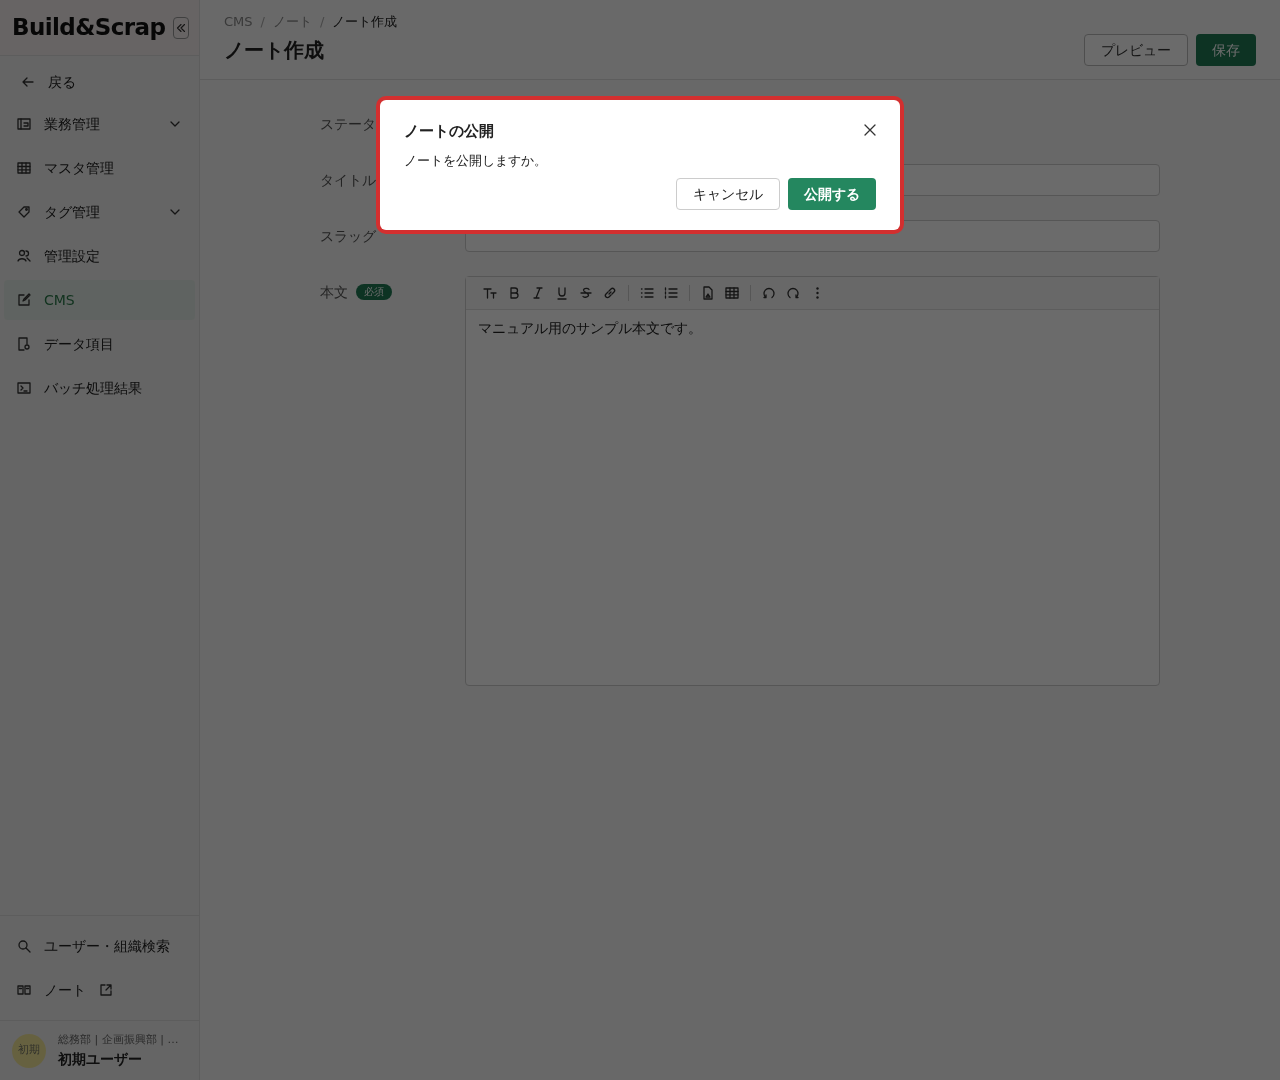  Describe the element at coordinates (586, 293) in the screenshot. I see `strikethrough-icon` at that location.